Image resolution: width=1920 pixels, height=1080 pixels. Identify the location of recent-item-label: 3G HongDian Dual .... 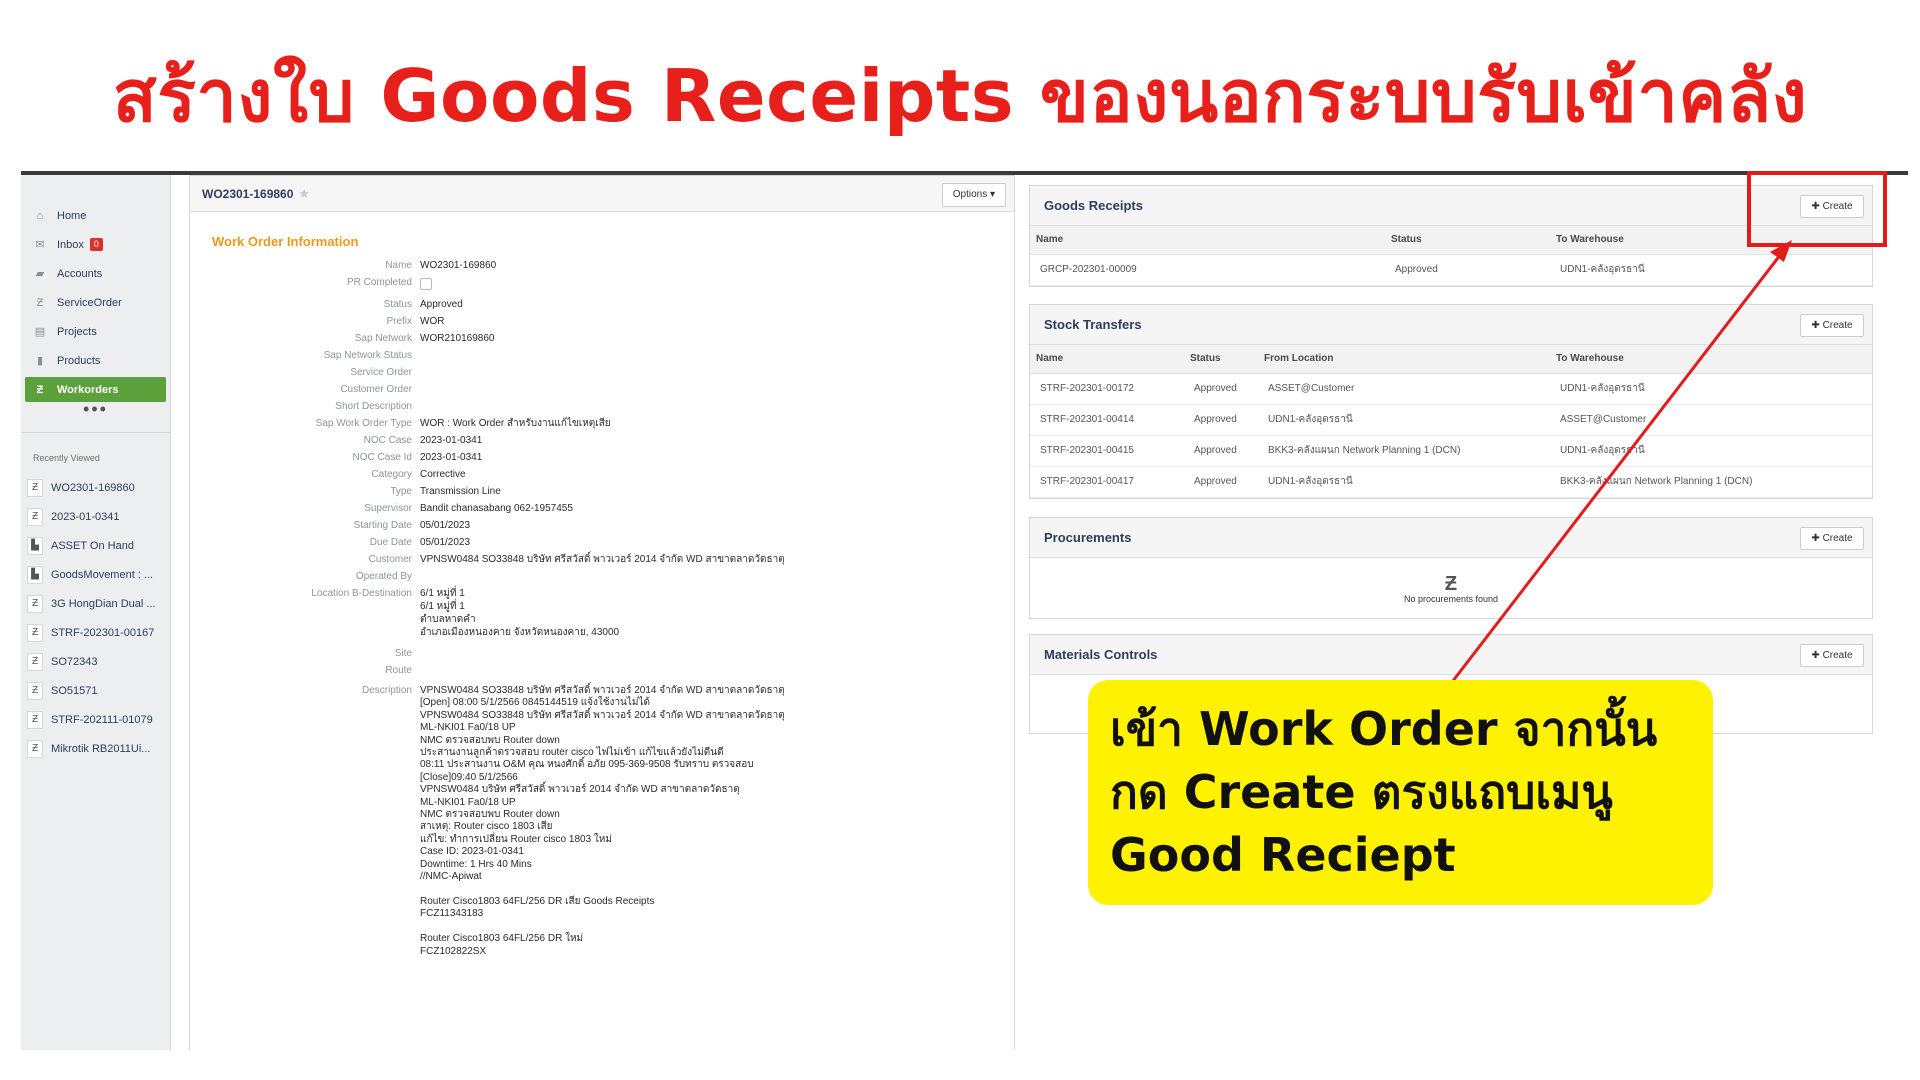
(103, 603).